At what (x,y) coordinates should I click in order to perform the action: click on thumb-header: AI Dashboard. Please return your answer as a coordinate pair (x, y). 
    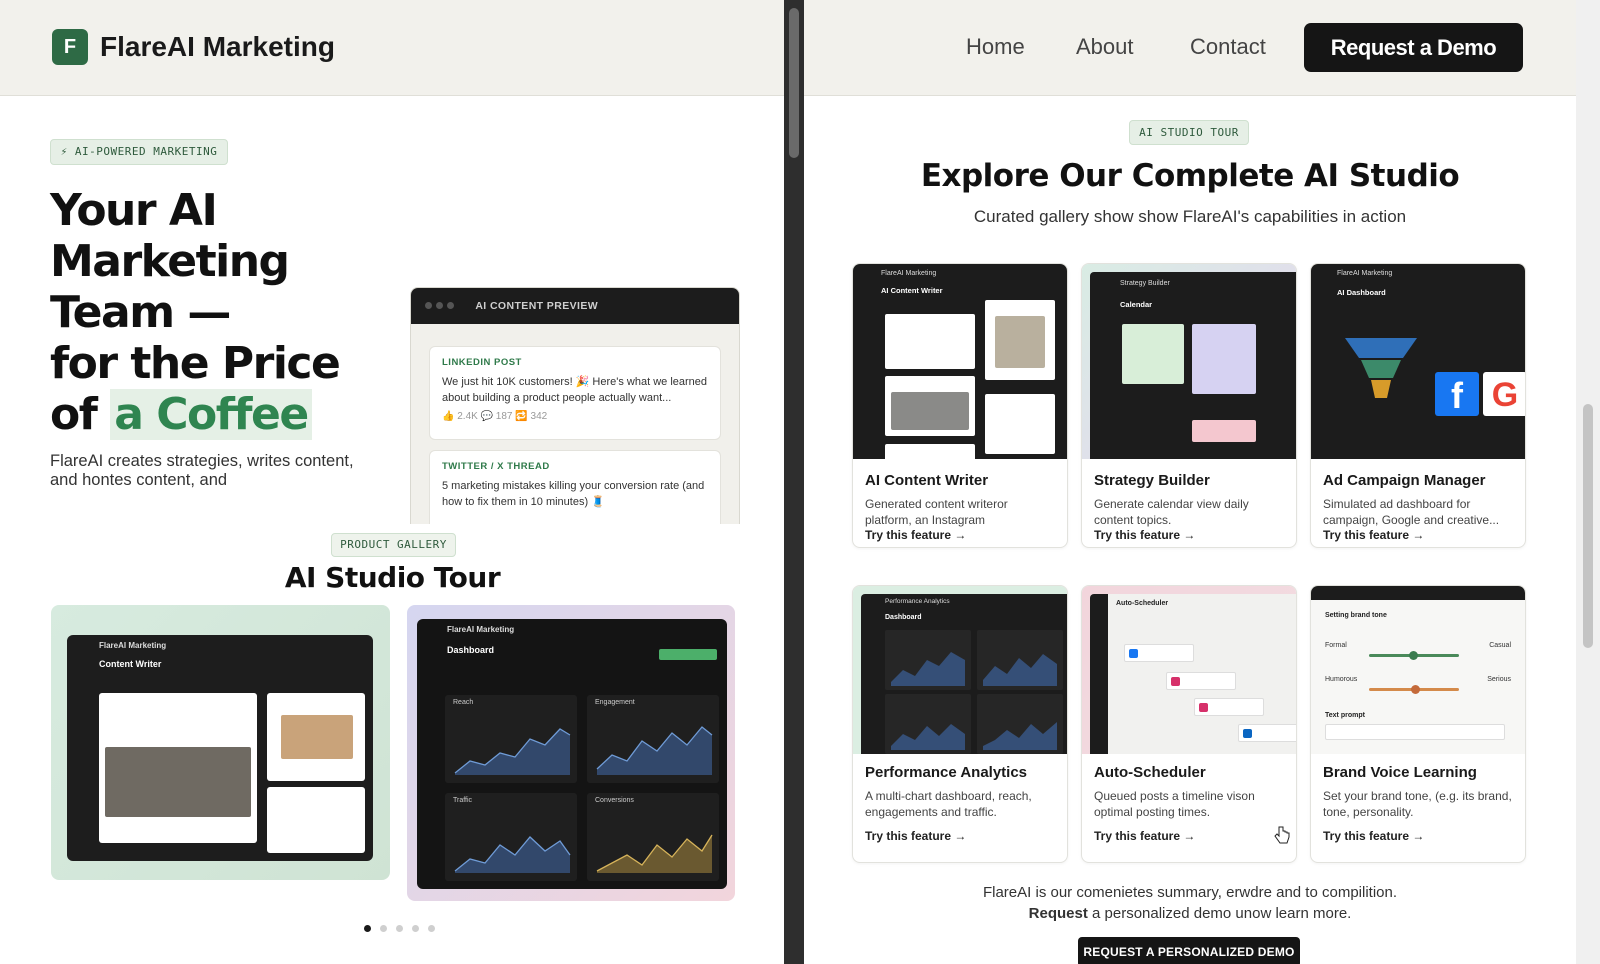
    Looking at the image, I should click on (1361, 292).